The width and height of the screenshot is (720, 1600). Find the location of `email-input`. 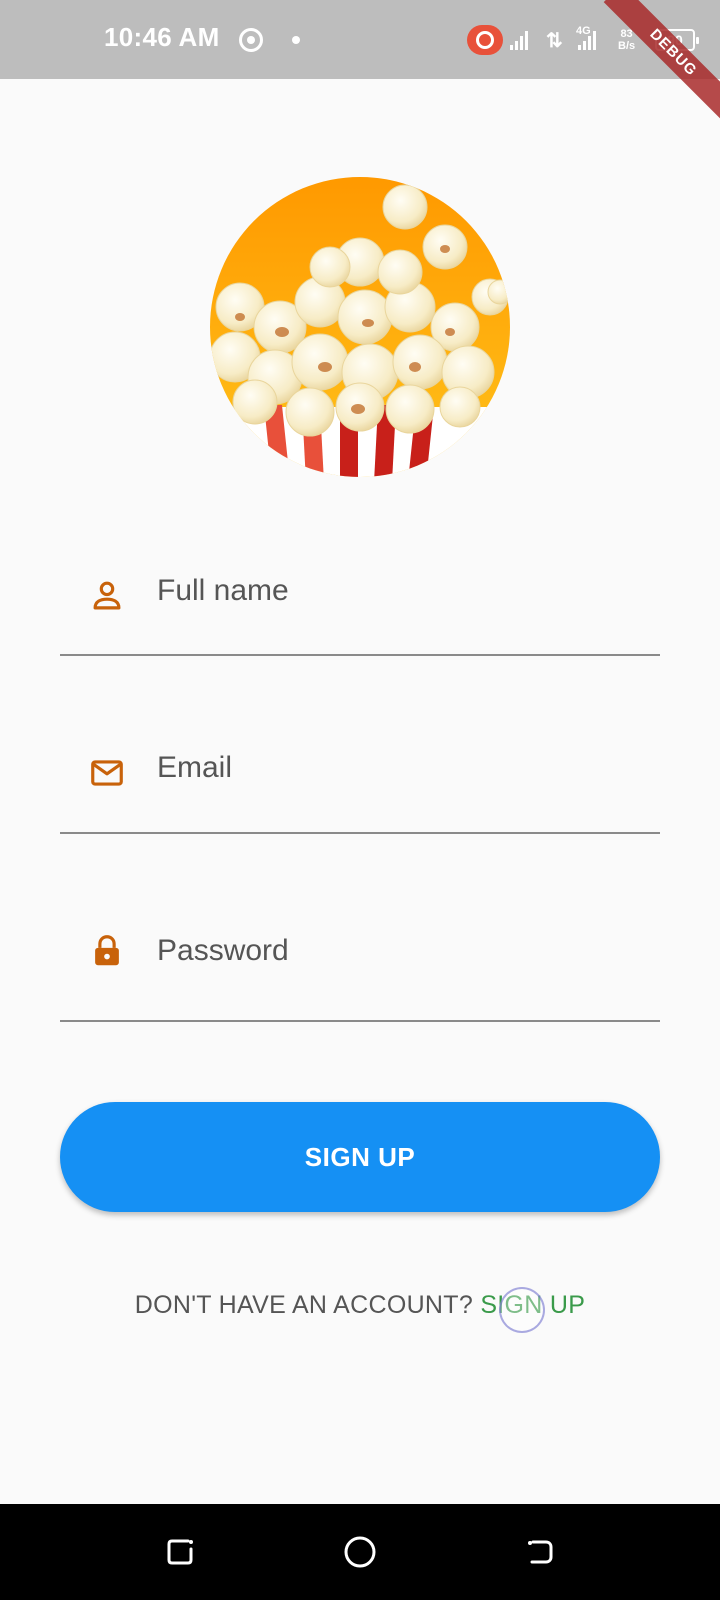

email-input is located at coordinates (408, 768).